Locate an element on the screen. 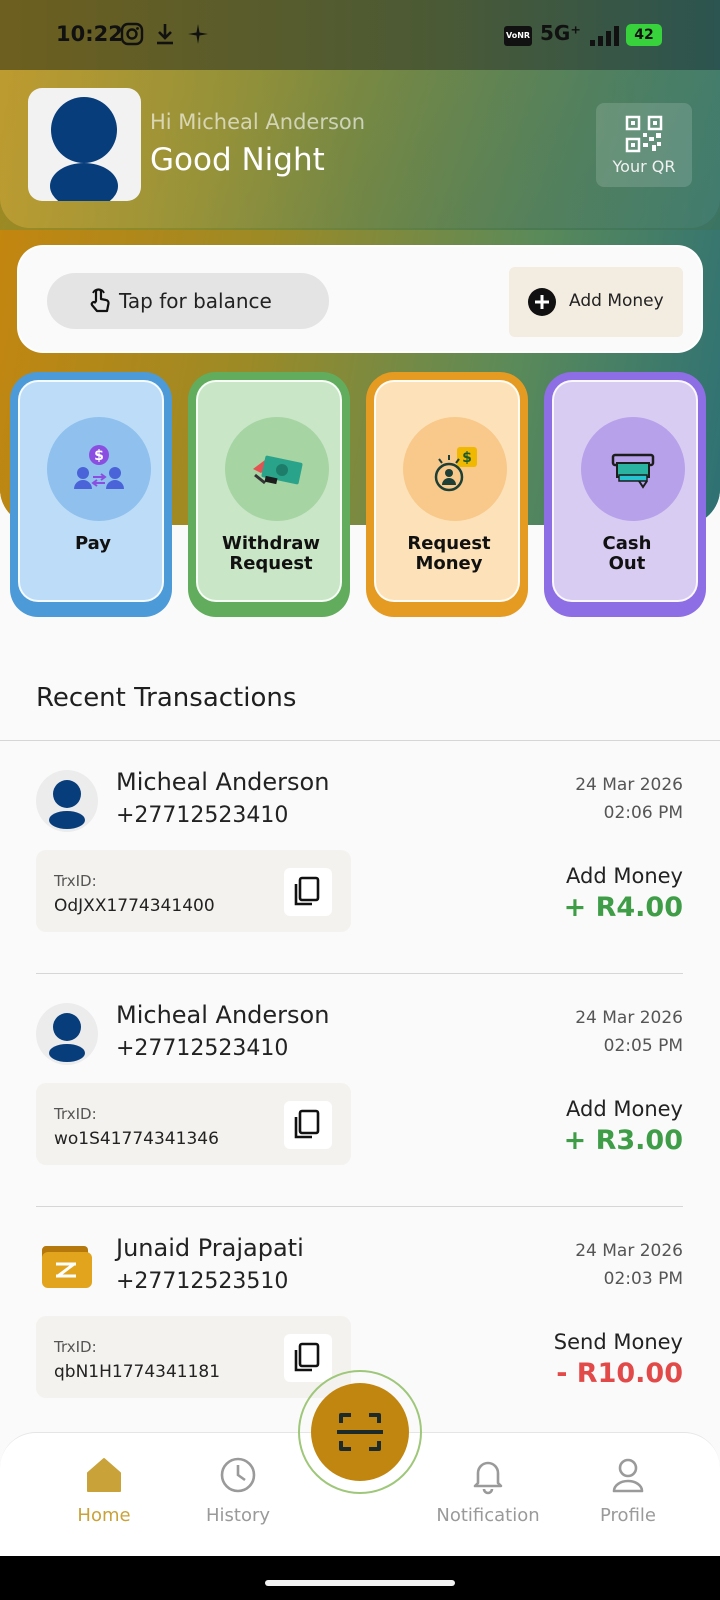 The width and height of the screenshot is (720, 1600). transaction-id-box: TrxID: wo1S41774341346 is located at coordinates (193, 1124).